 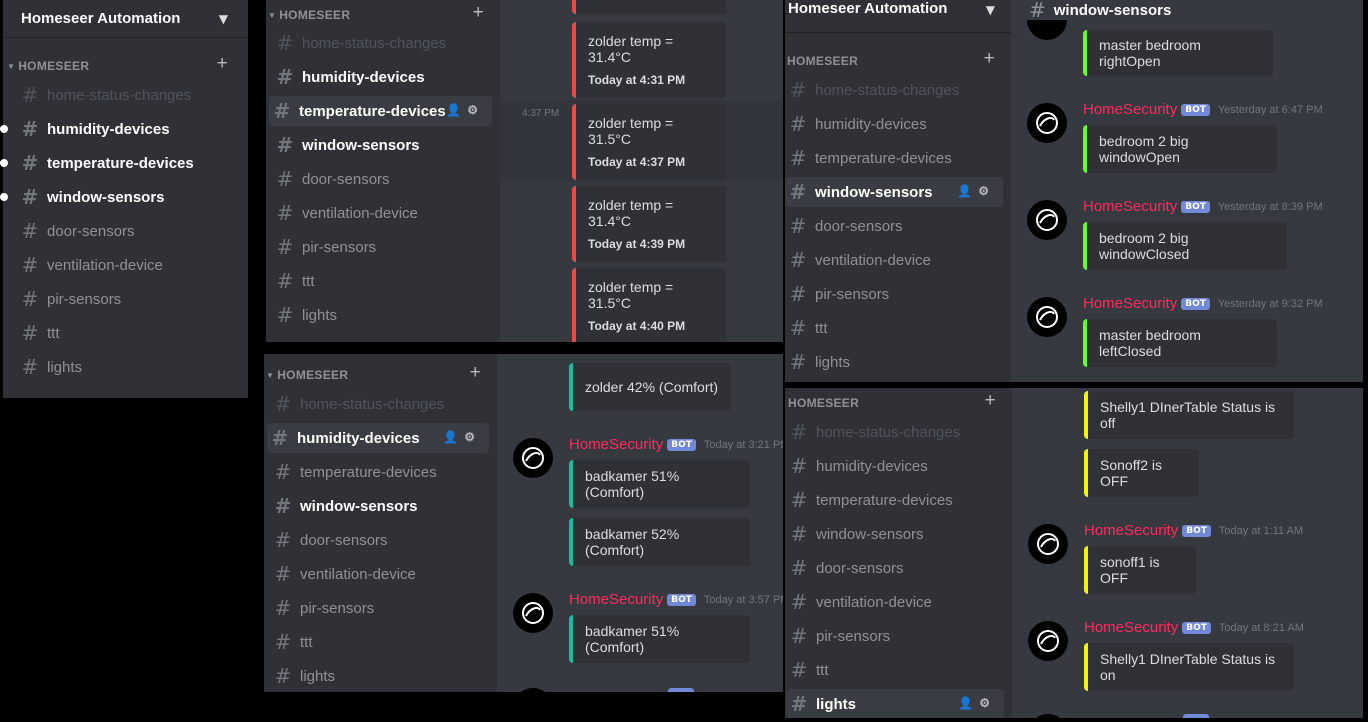 What do you see at coordinates (378, 438) in the screenshot?
I see `channel-humidity-devices: # humidity-devices 👤⚙` at bounding box center [378, 438].